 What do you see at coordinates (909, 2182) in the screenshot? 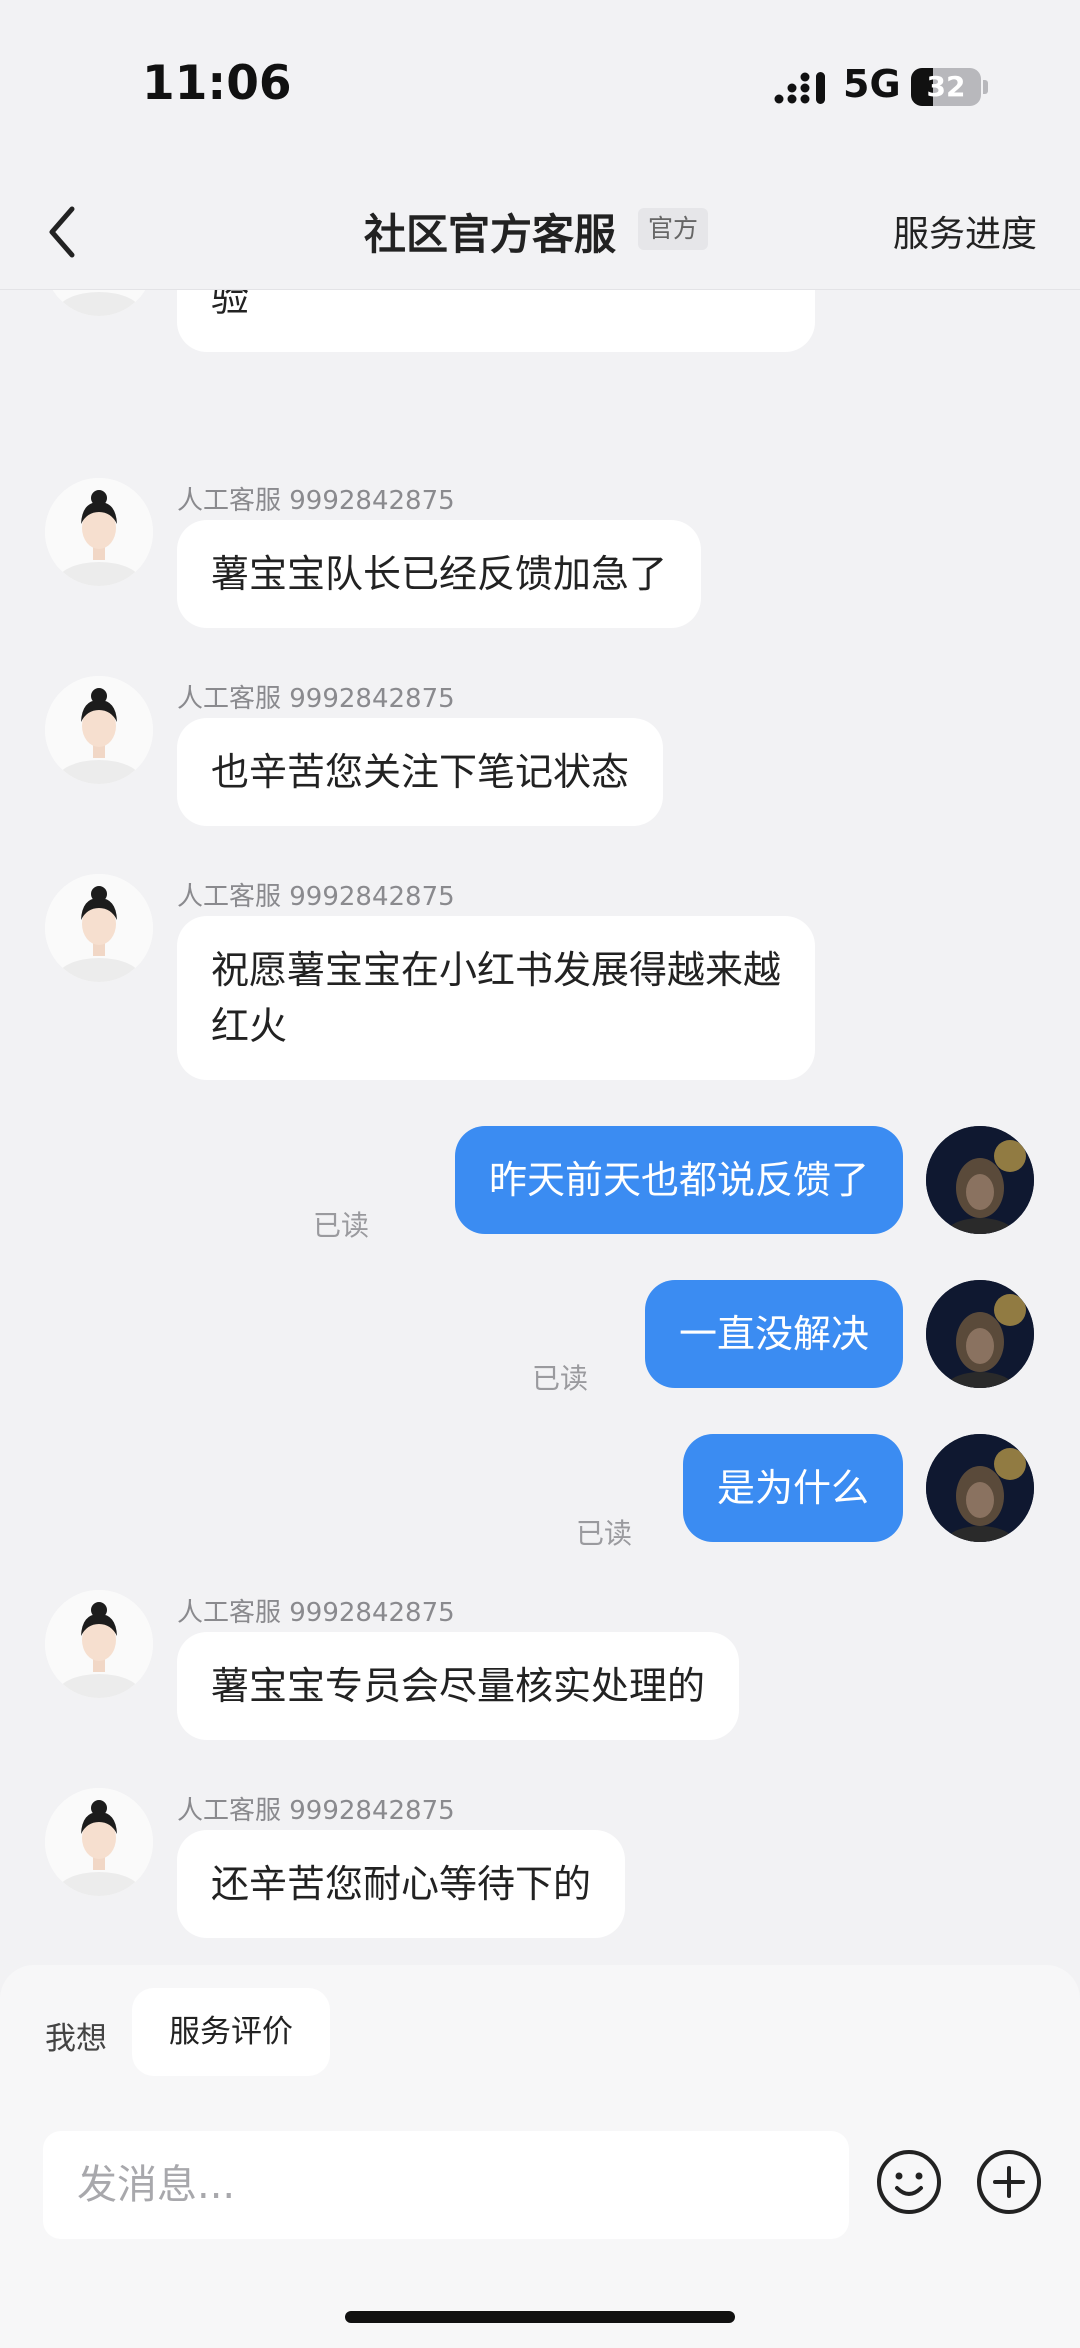
I see `emoji-icon` at bounding box center [909, 2182].